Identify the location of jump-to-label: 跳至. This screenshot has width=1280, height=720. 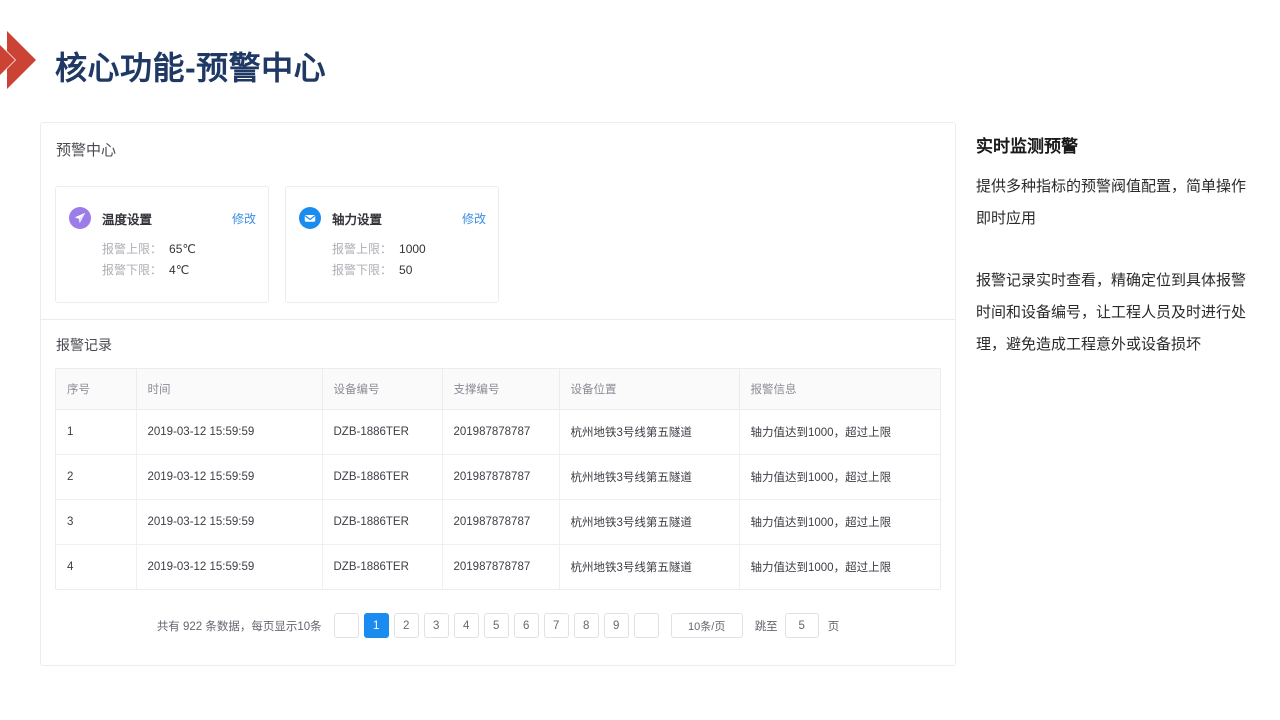
(766, 626).